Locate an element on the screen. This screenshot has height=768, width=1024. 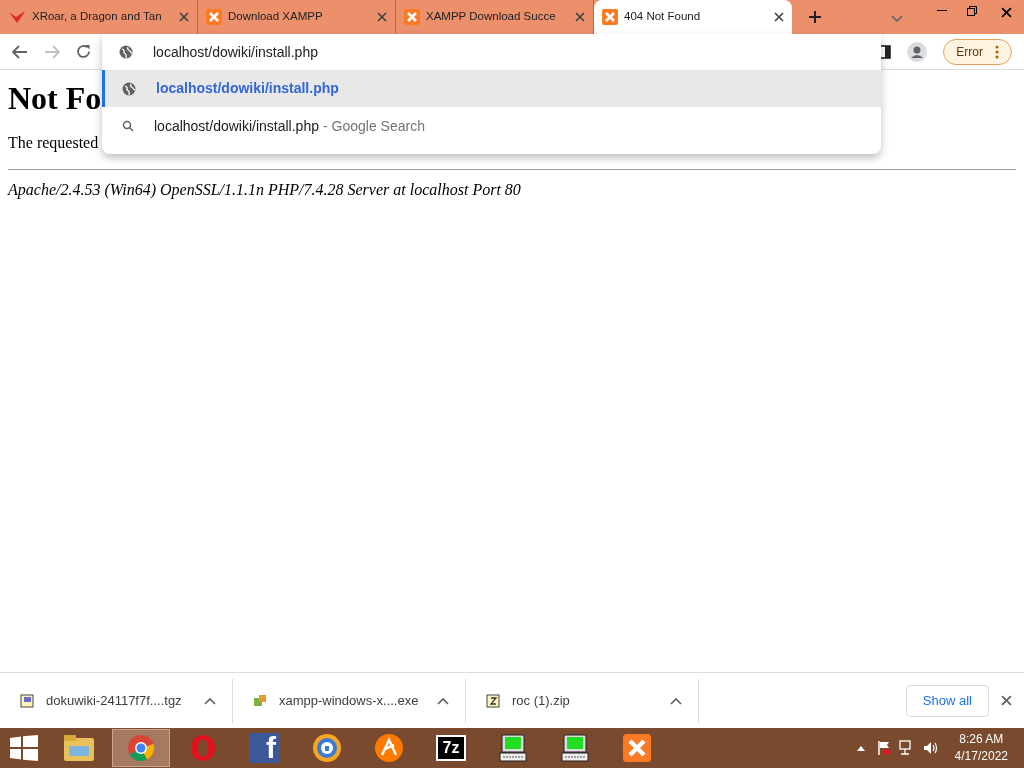
download-filename: dokuwiki-24117f7f....tgz is located at coordinates (114, 700).